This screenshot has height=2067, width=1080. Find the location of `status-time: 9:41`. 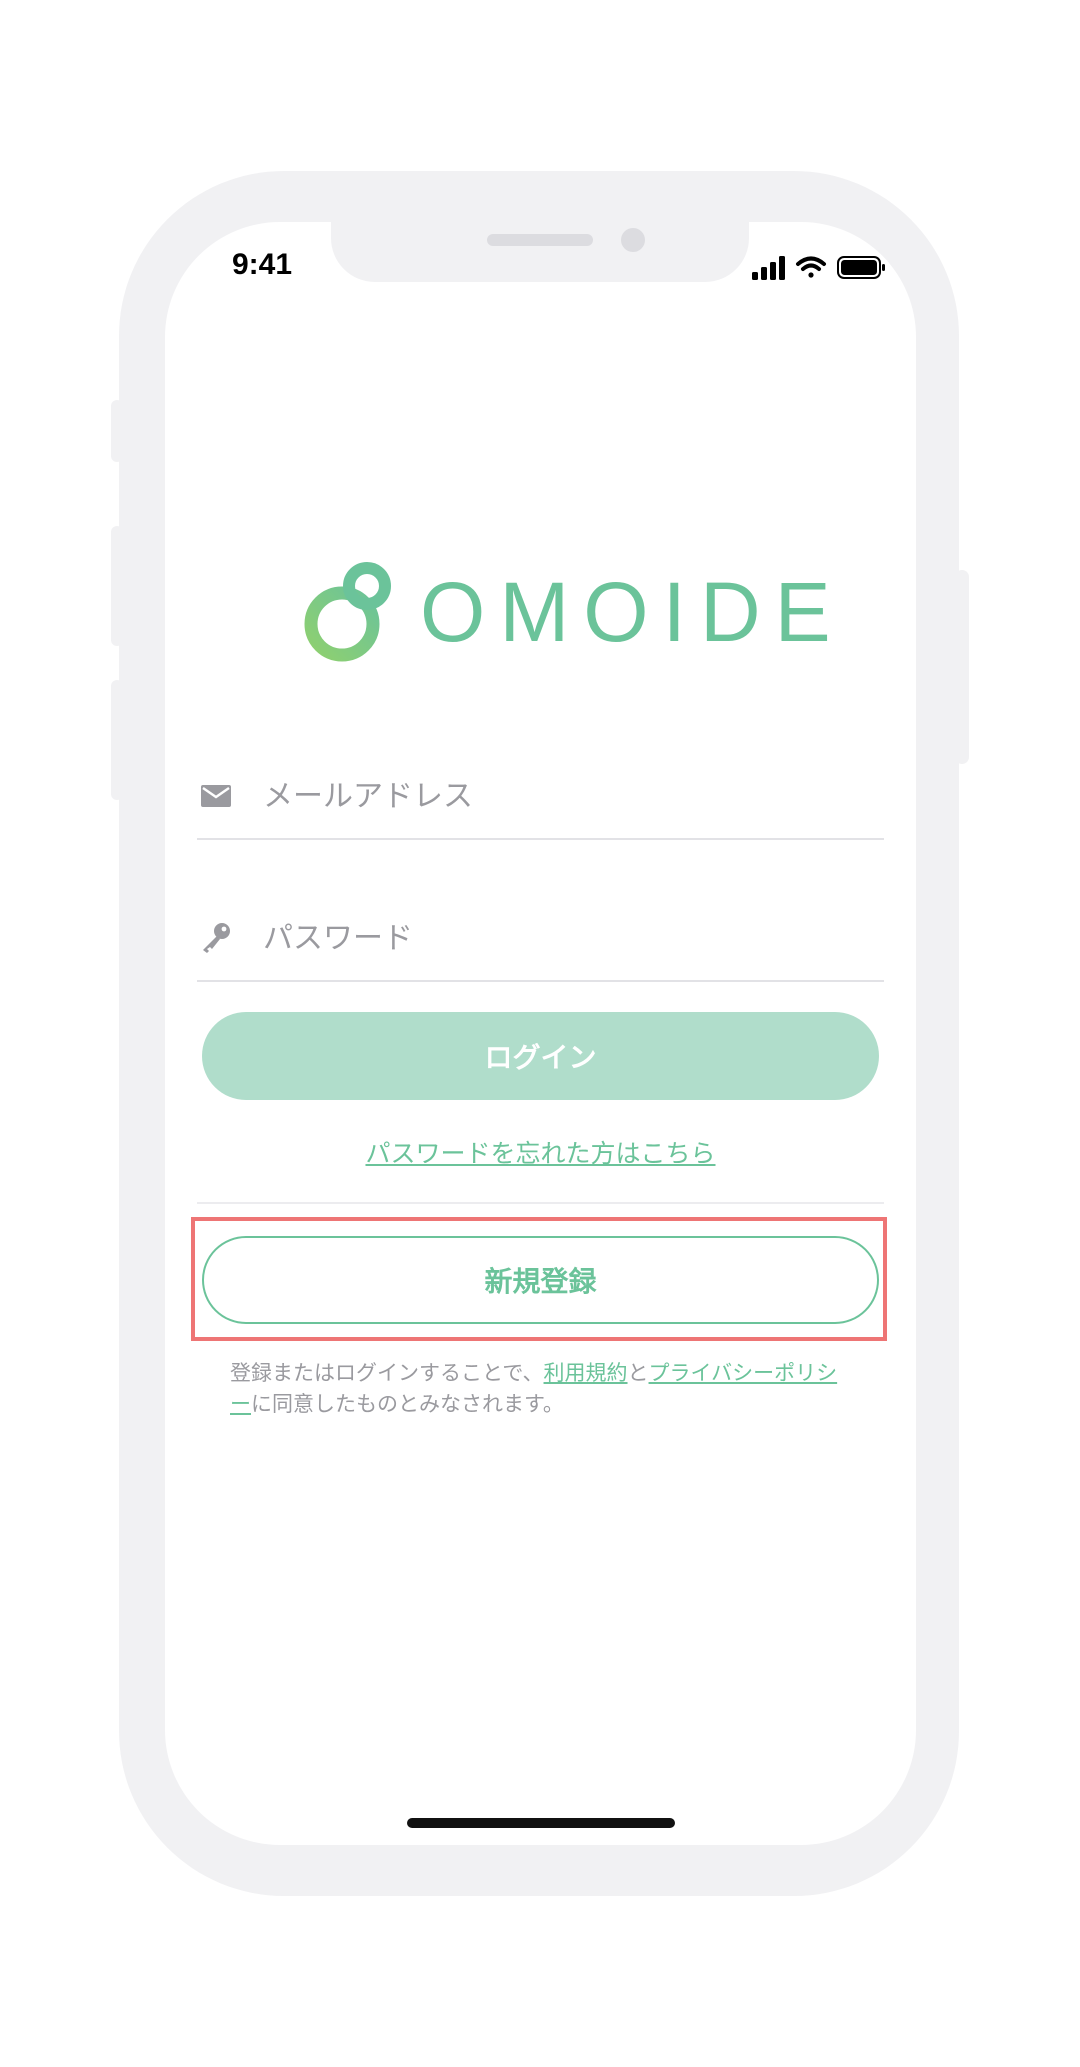

status-time: 9:41 is located at coordinates (262, 264).